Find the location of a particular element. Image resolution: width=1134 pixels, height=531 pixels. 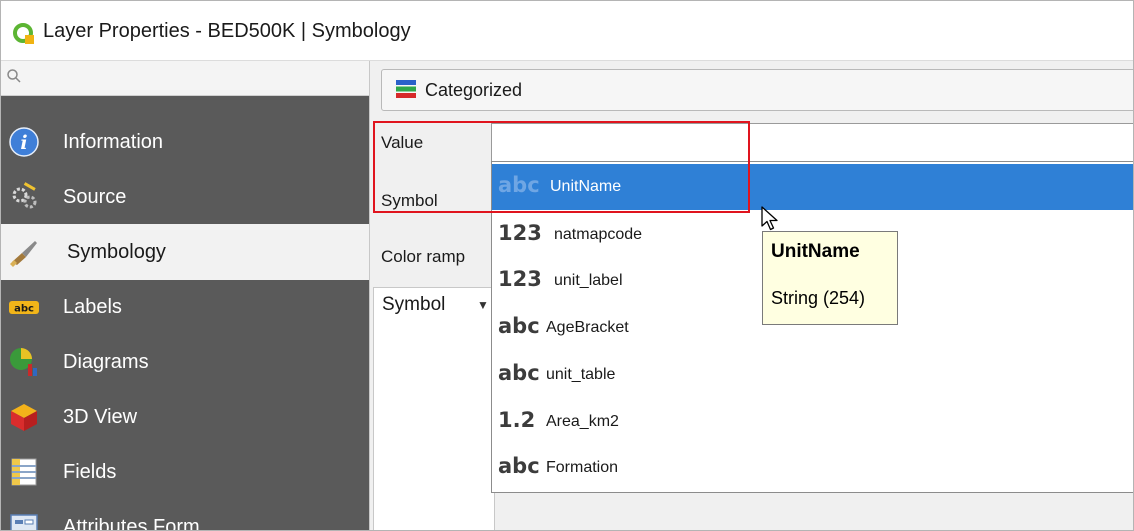

diagrams-icon is located at coordinates (23, 362).